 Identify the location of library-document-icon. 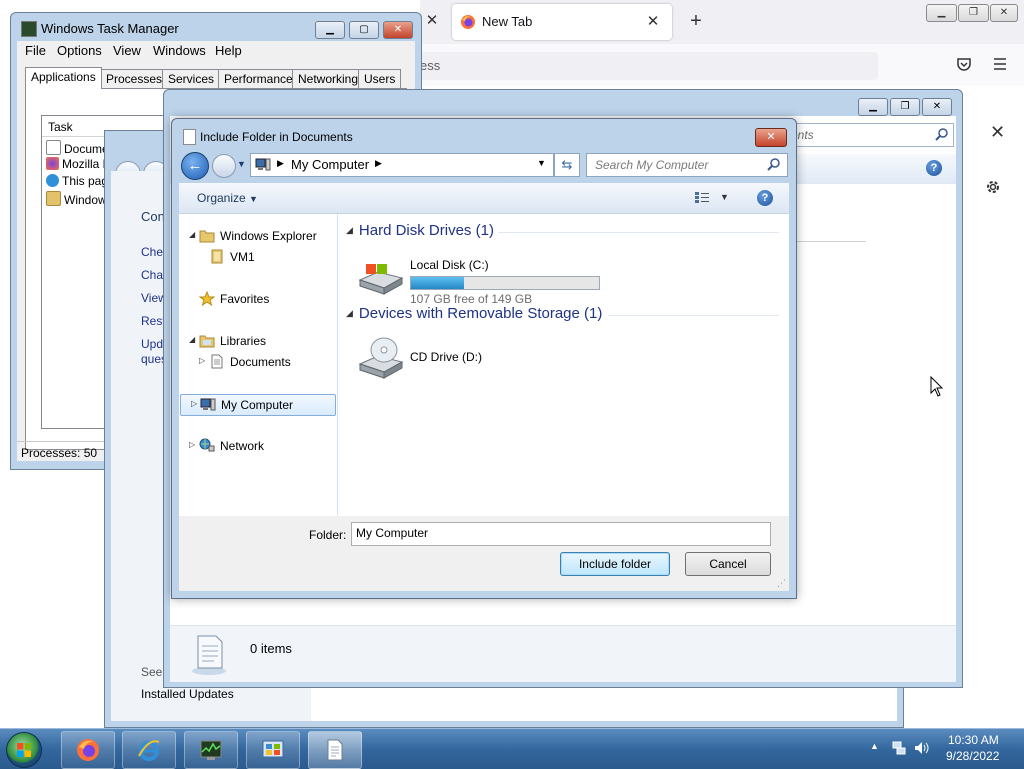
(209, 655).